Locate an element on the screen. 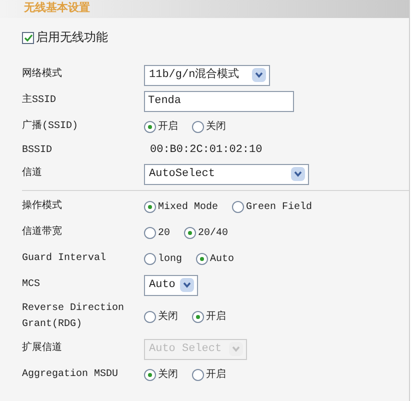 This screenshot has height=401, width=420. radio-label: Green Field is located at coordinates (279, 207).